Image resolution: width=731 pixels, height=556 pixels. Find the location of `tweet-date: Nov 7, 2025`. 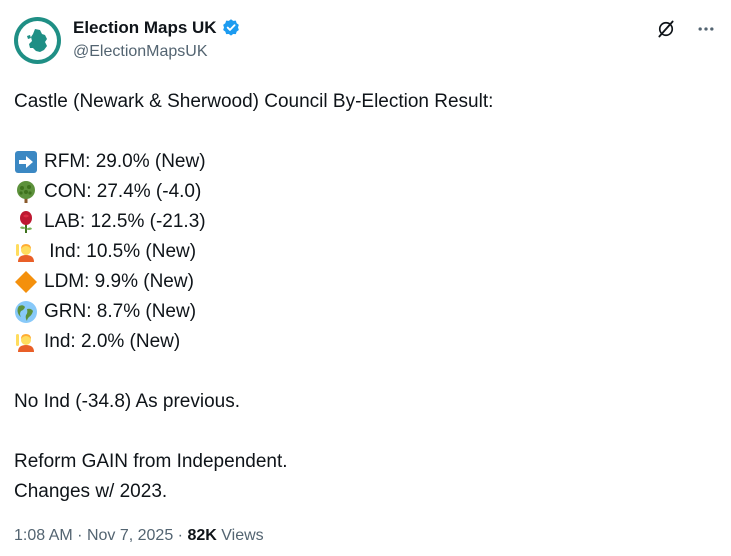

tweet-date: Nov 7, 2025 is located at coordinates (130, 535).